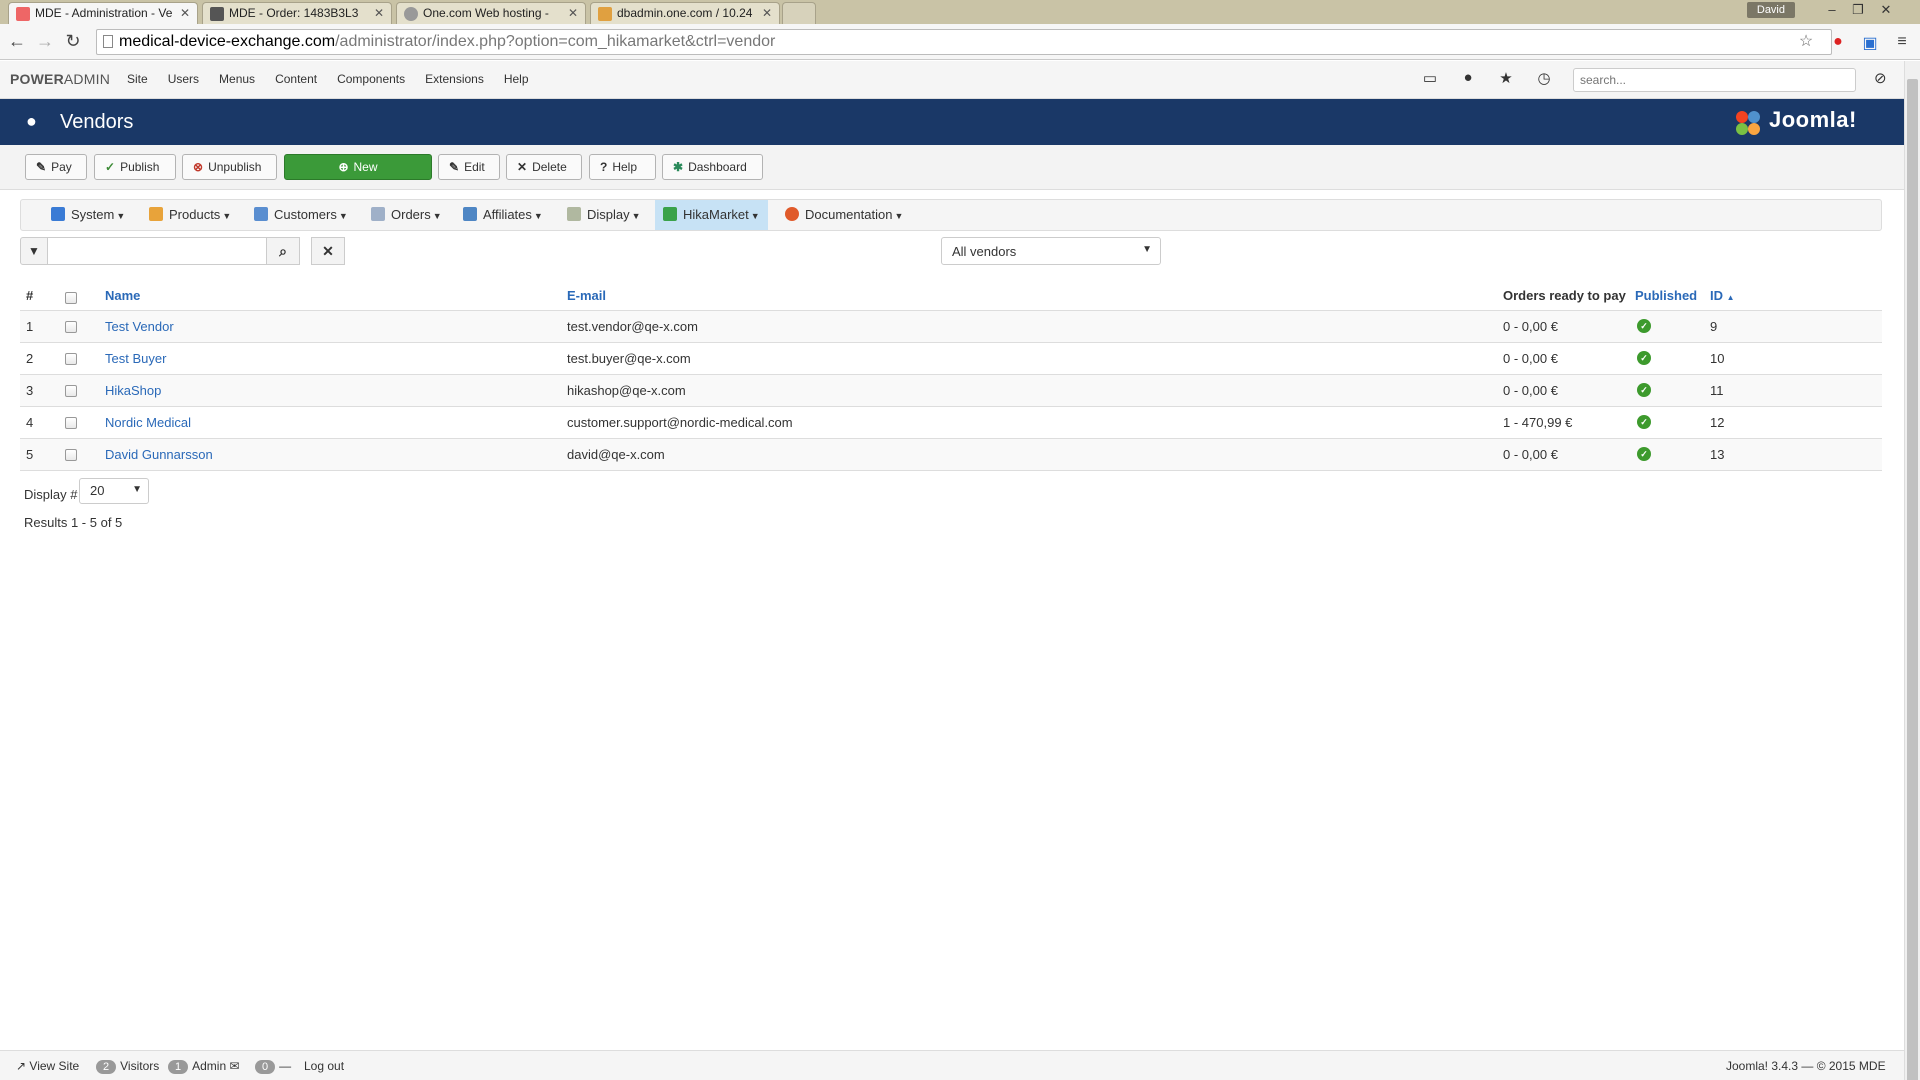 Image resolution: width=1920 pixels, height=1080 pixels. What do you see at coordinates (133, 390) in the screenshot?
I see `vendor-name-link: HikaShop` at bounding box center [133, 390].